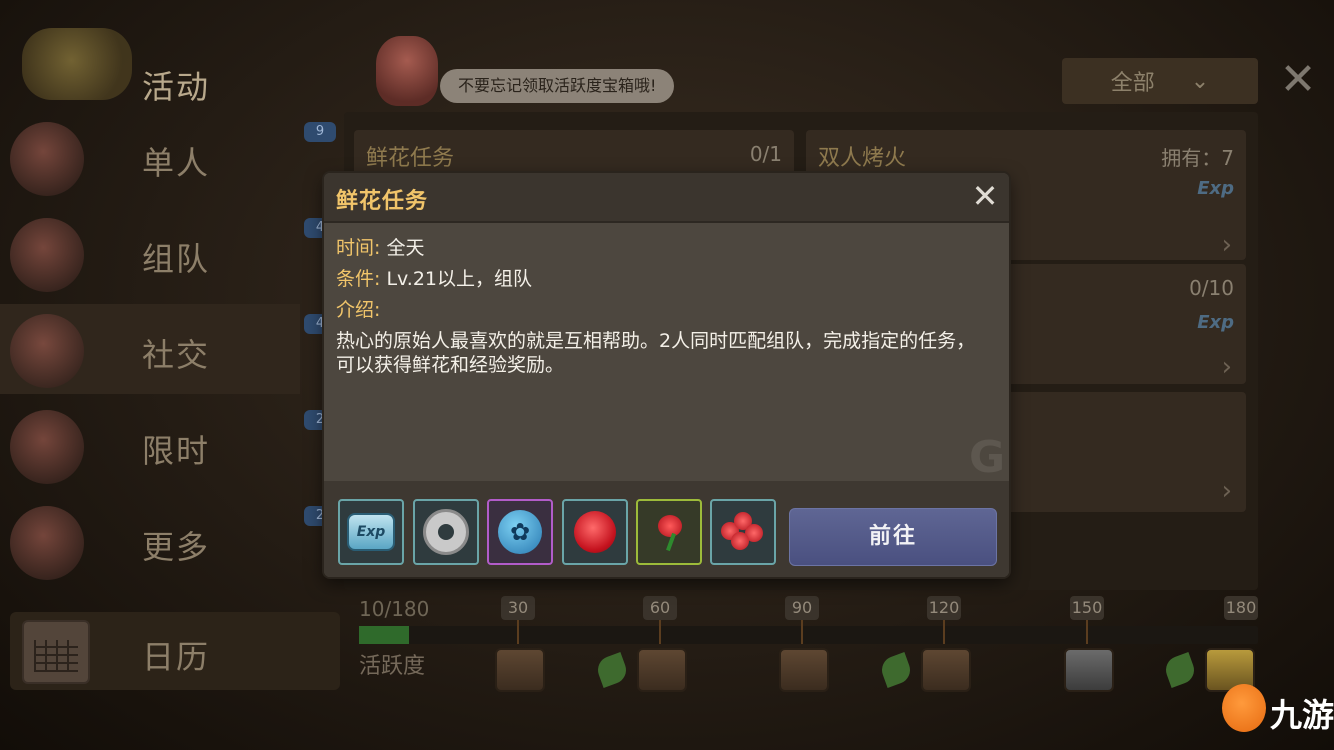  What do you see at coordinates (176, 547) in the screenshot?
I see `sidebar-item-label: 更多` at bounding box center [176, 547].